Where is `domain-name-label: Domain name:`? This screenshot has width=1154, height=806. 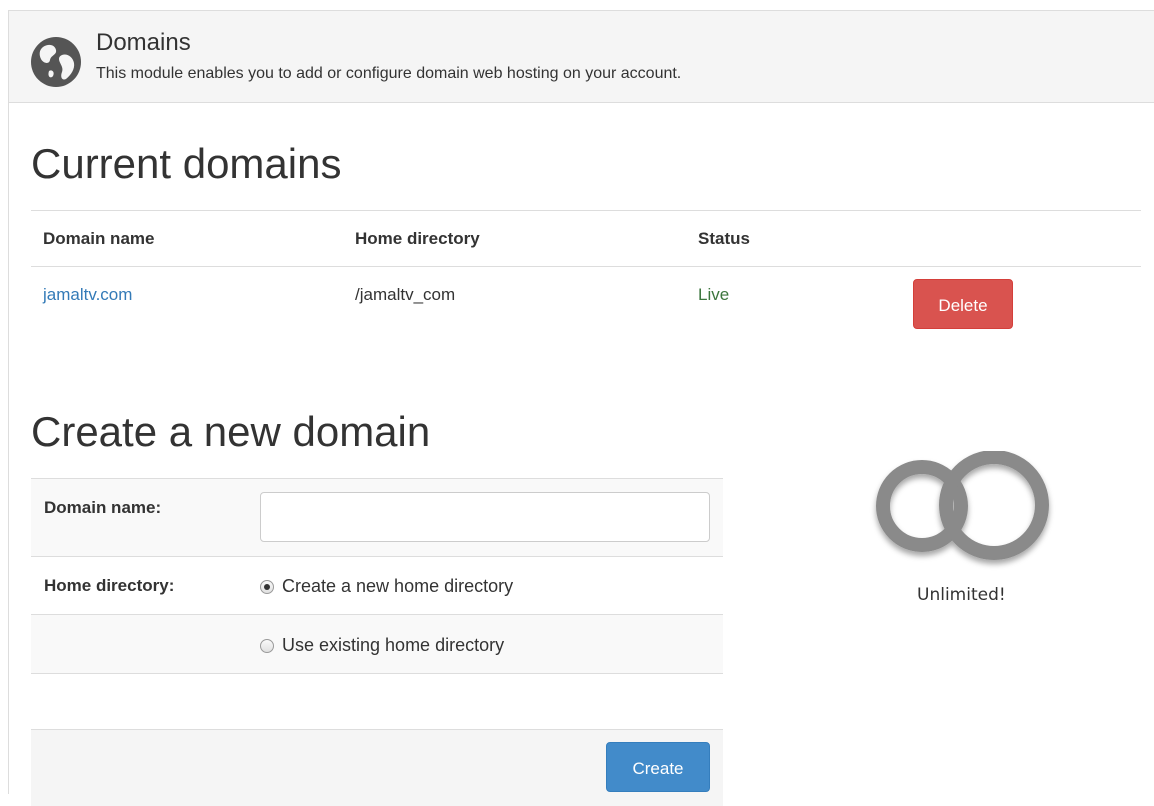
domain-name-label: Domain name: is located at coordinates (103, 507).